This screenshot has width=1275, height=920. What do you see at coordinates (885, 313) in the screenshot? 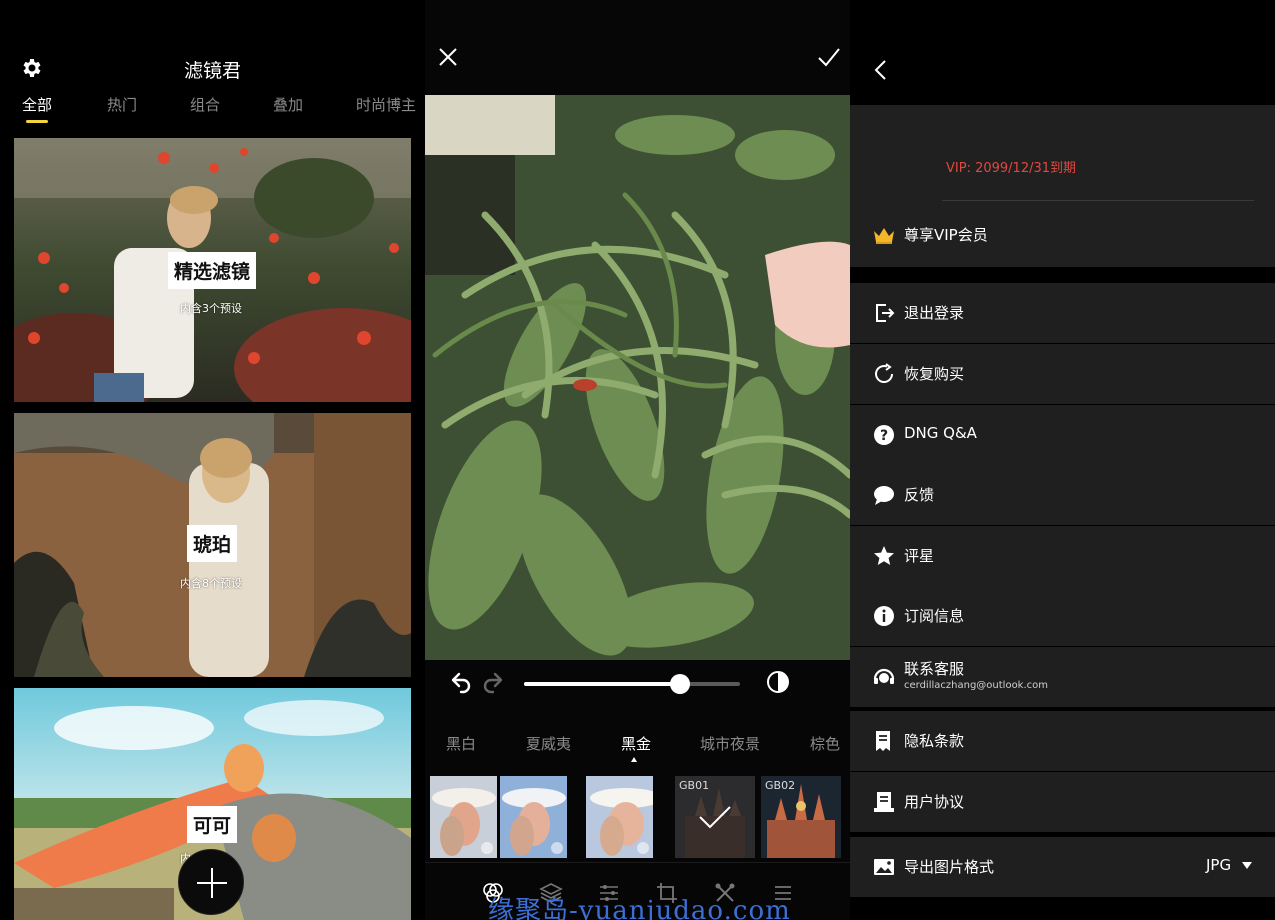
I see `logout-icon` at bounding box center [885, 313].